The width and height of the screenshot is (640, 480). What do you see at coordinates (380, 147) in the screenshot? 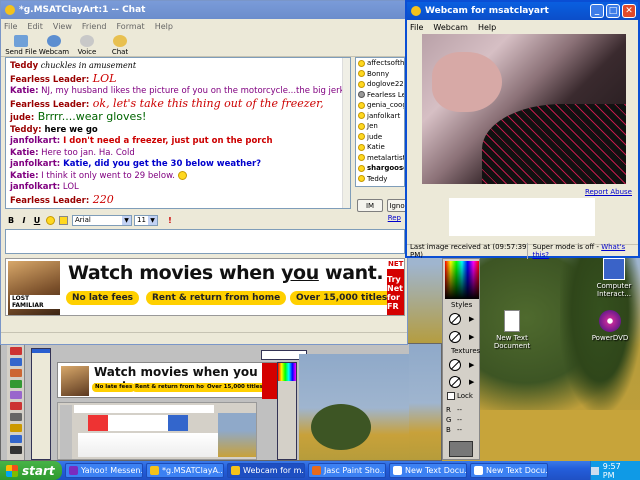
I see `user-list-item: Katie` at bounding box center [380, 147].